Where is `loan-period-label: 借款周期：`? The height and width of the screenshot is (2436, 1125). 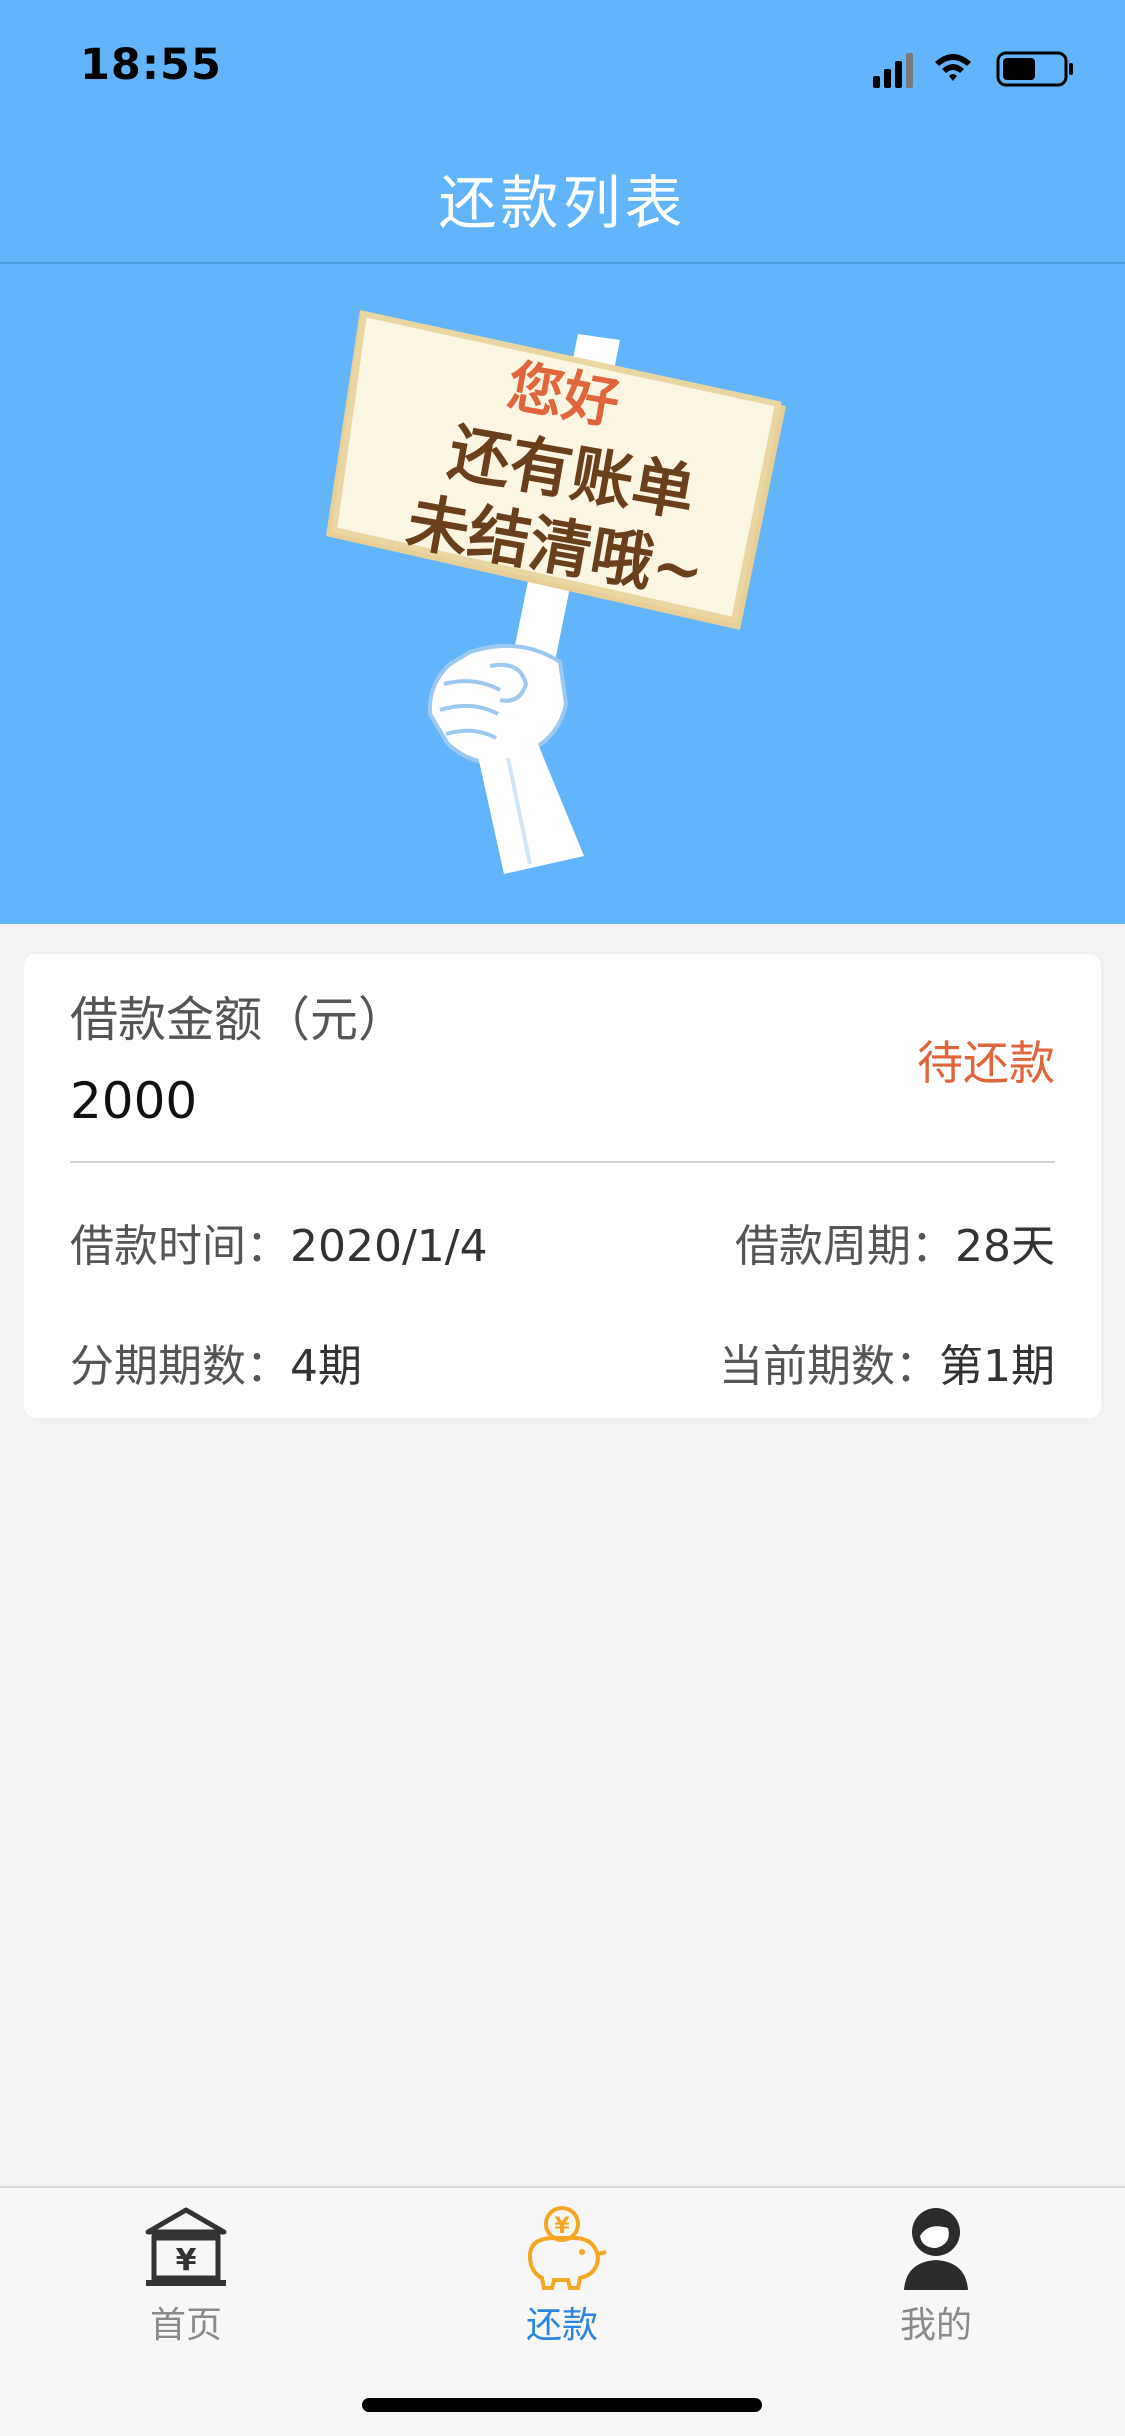 loan-period-label: 借款周期： is located at coordinates (845, 1246).